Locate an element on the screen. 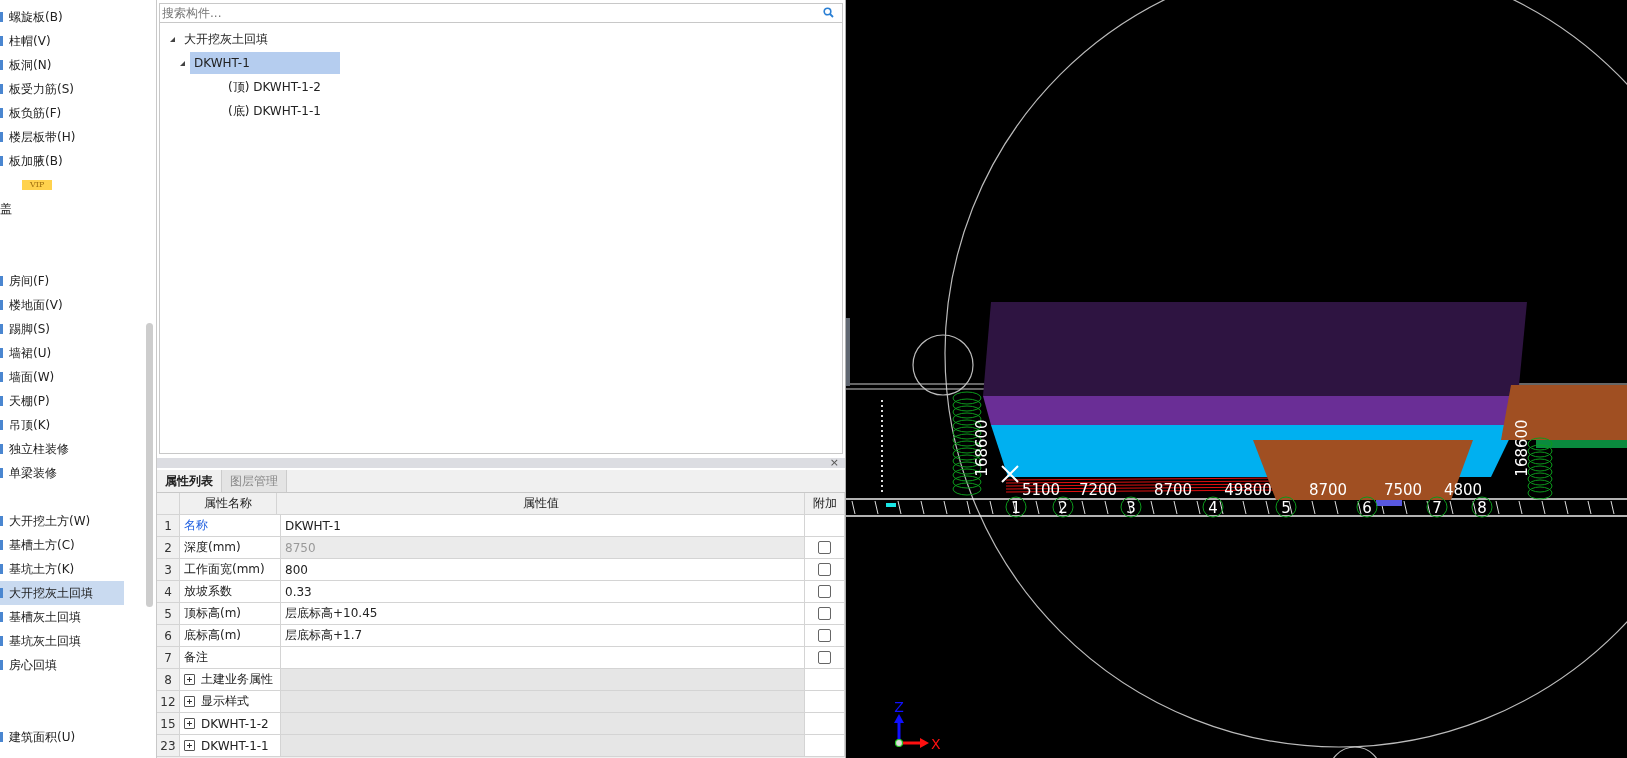 This screenshot has height=758, width=1627. property-group: DKWHT-1-2 is located at coordinates (235, 723).